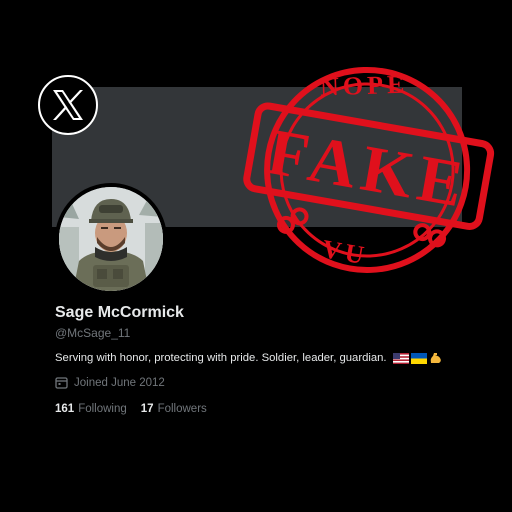 The height and width of the screenshot is (512, 512). What do you see at coordinates (400, 358) in the screenshot?
I see `us-flag-icon` at bounding box center [400, 358].